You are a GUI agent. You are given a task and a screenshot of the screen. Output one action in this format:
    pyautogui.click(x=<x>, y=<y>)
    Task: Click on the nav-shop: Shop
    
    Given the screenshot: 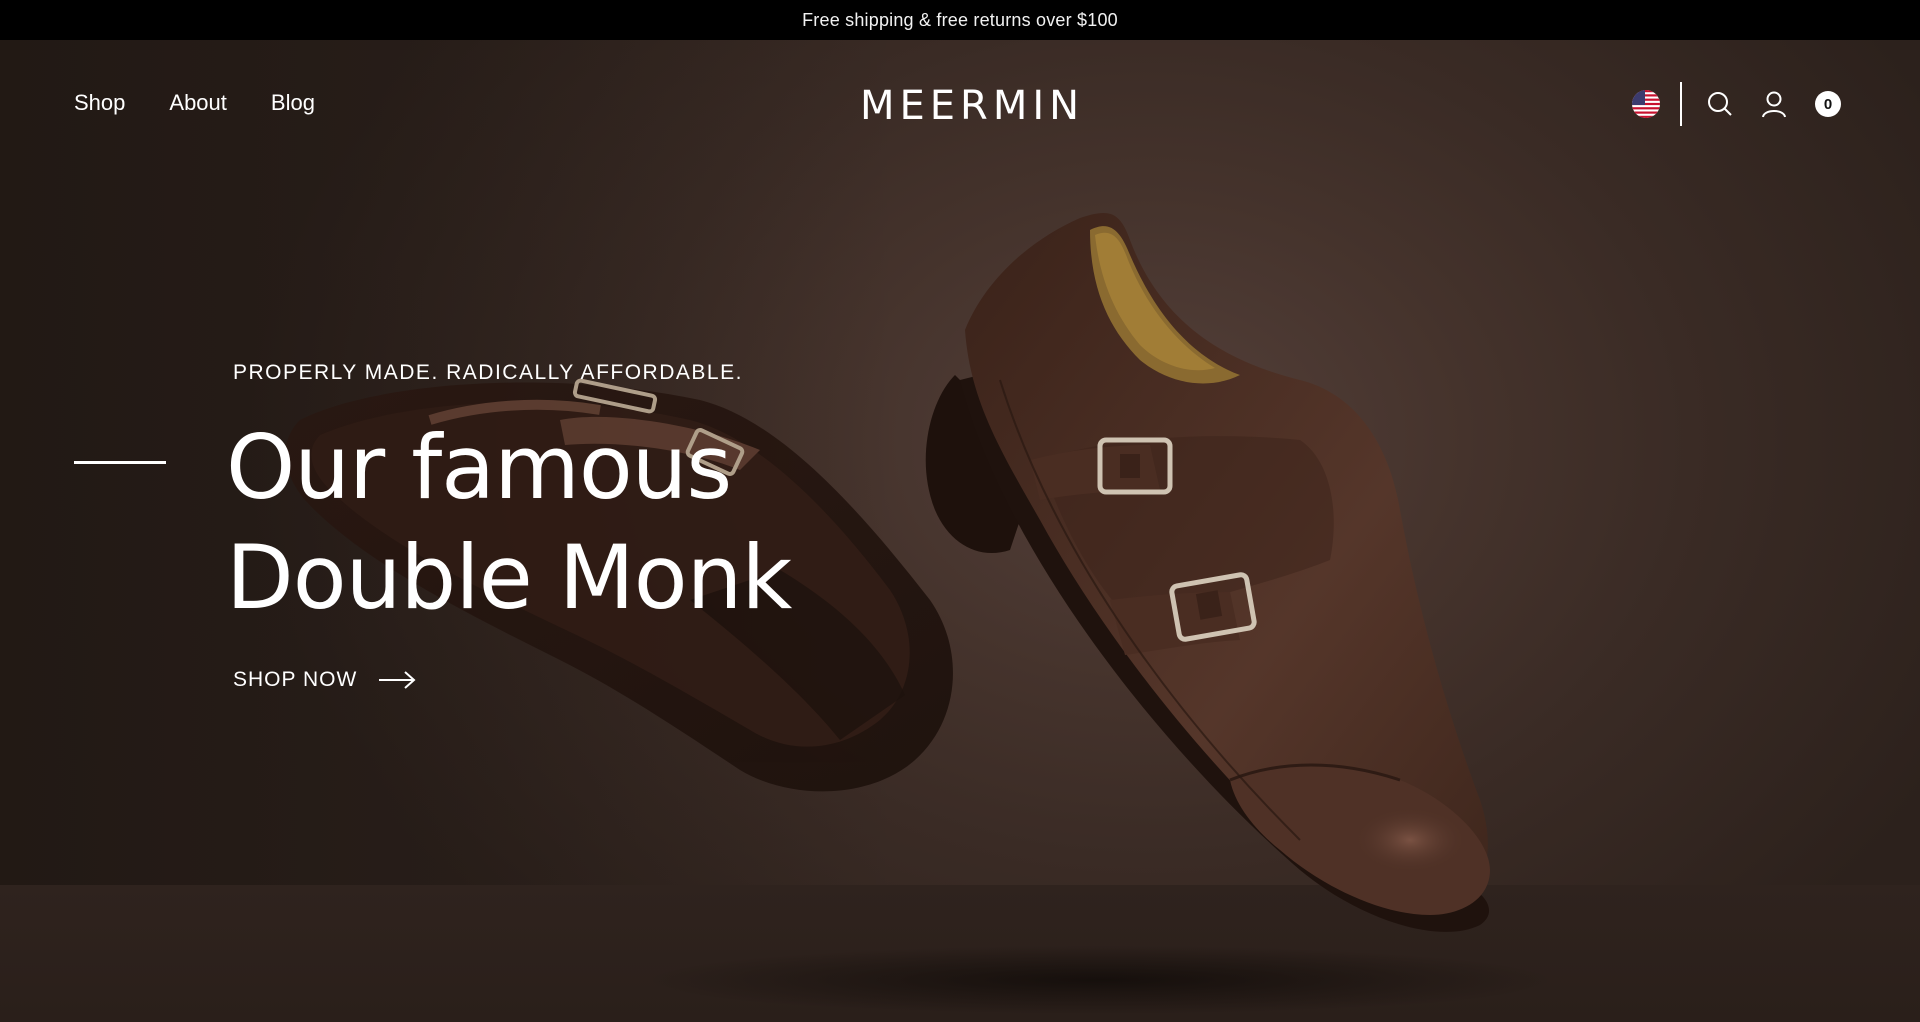 What is the action you would take?
    pyautogui.click(x=99, y=103)
    